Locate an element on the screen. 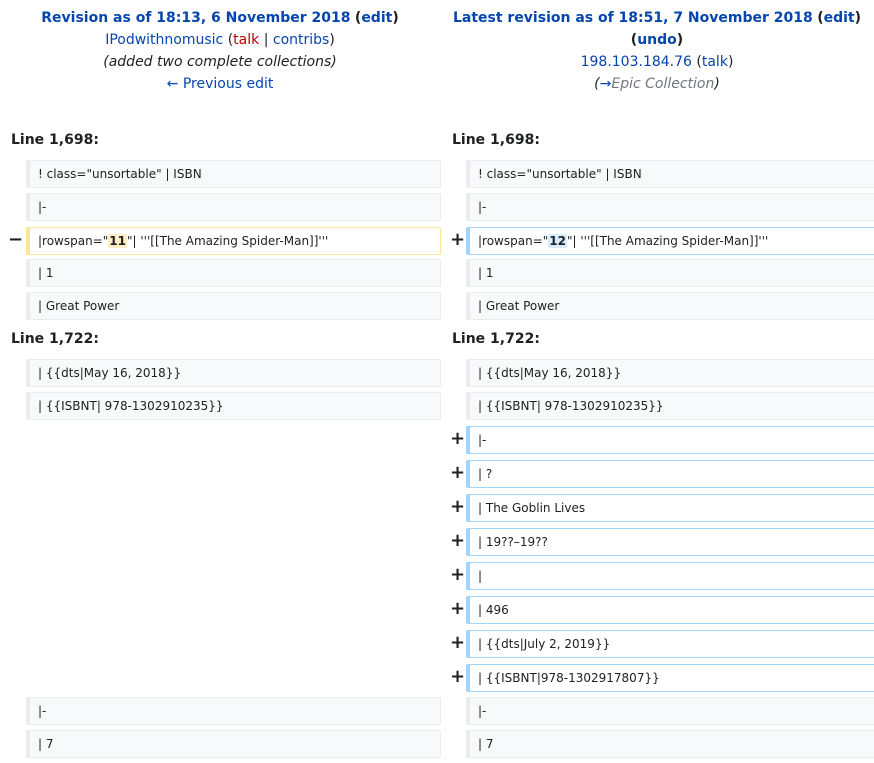  left-talk-link: talk is located at coordinates (246, 40).